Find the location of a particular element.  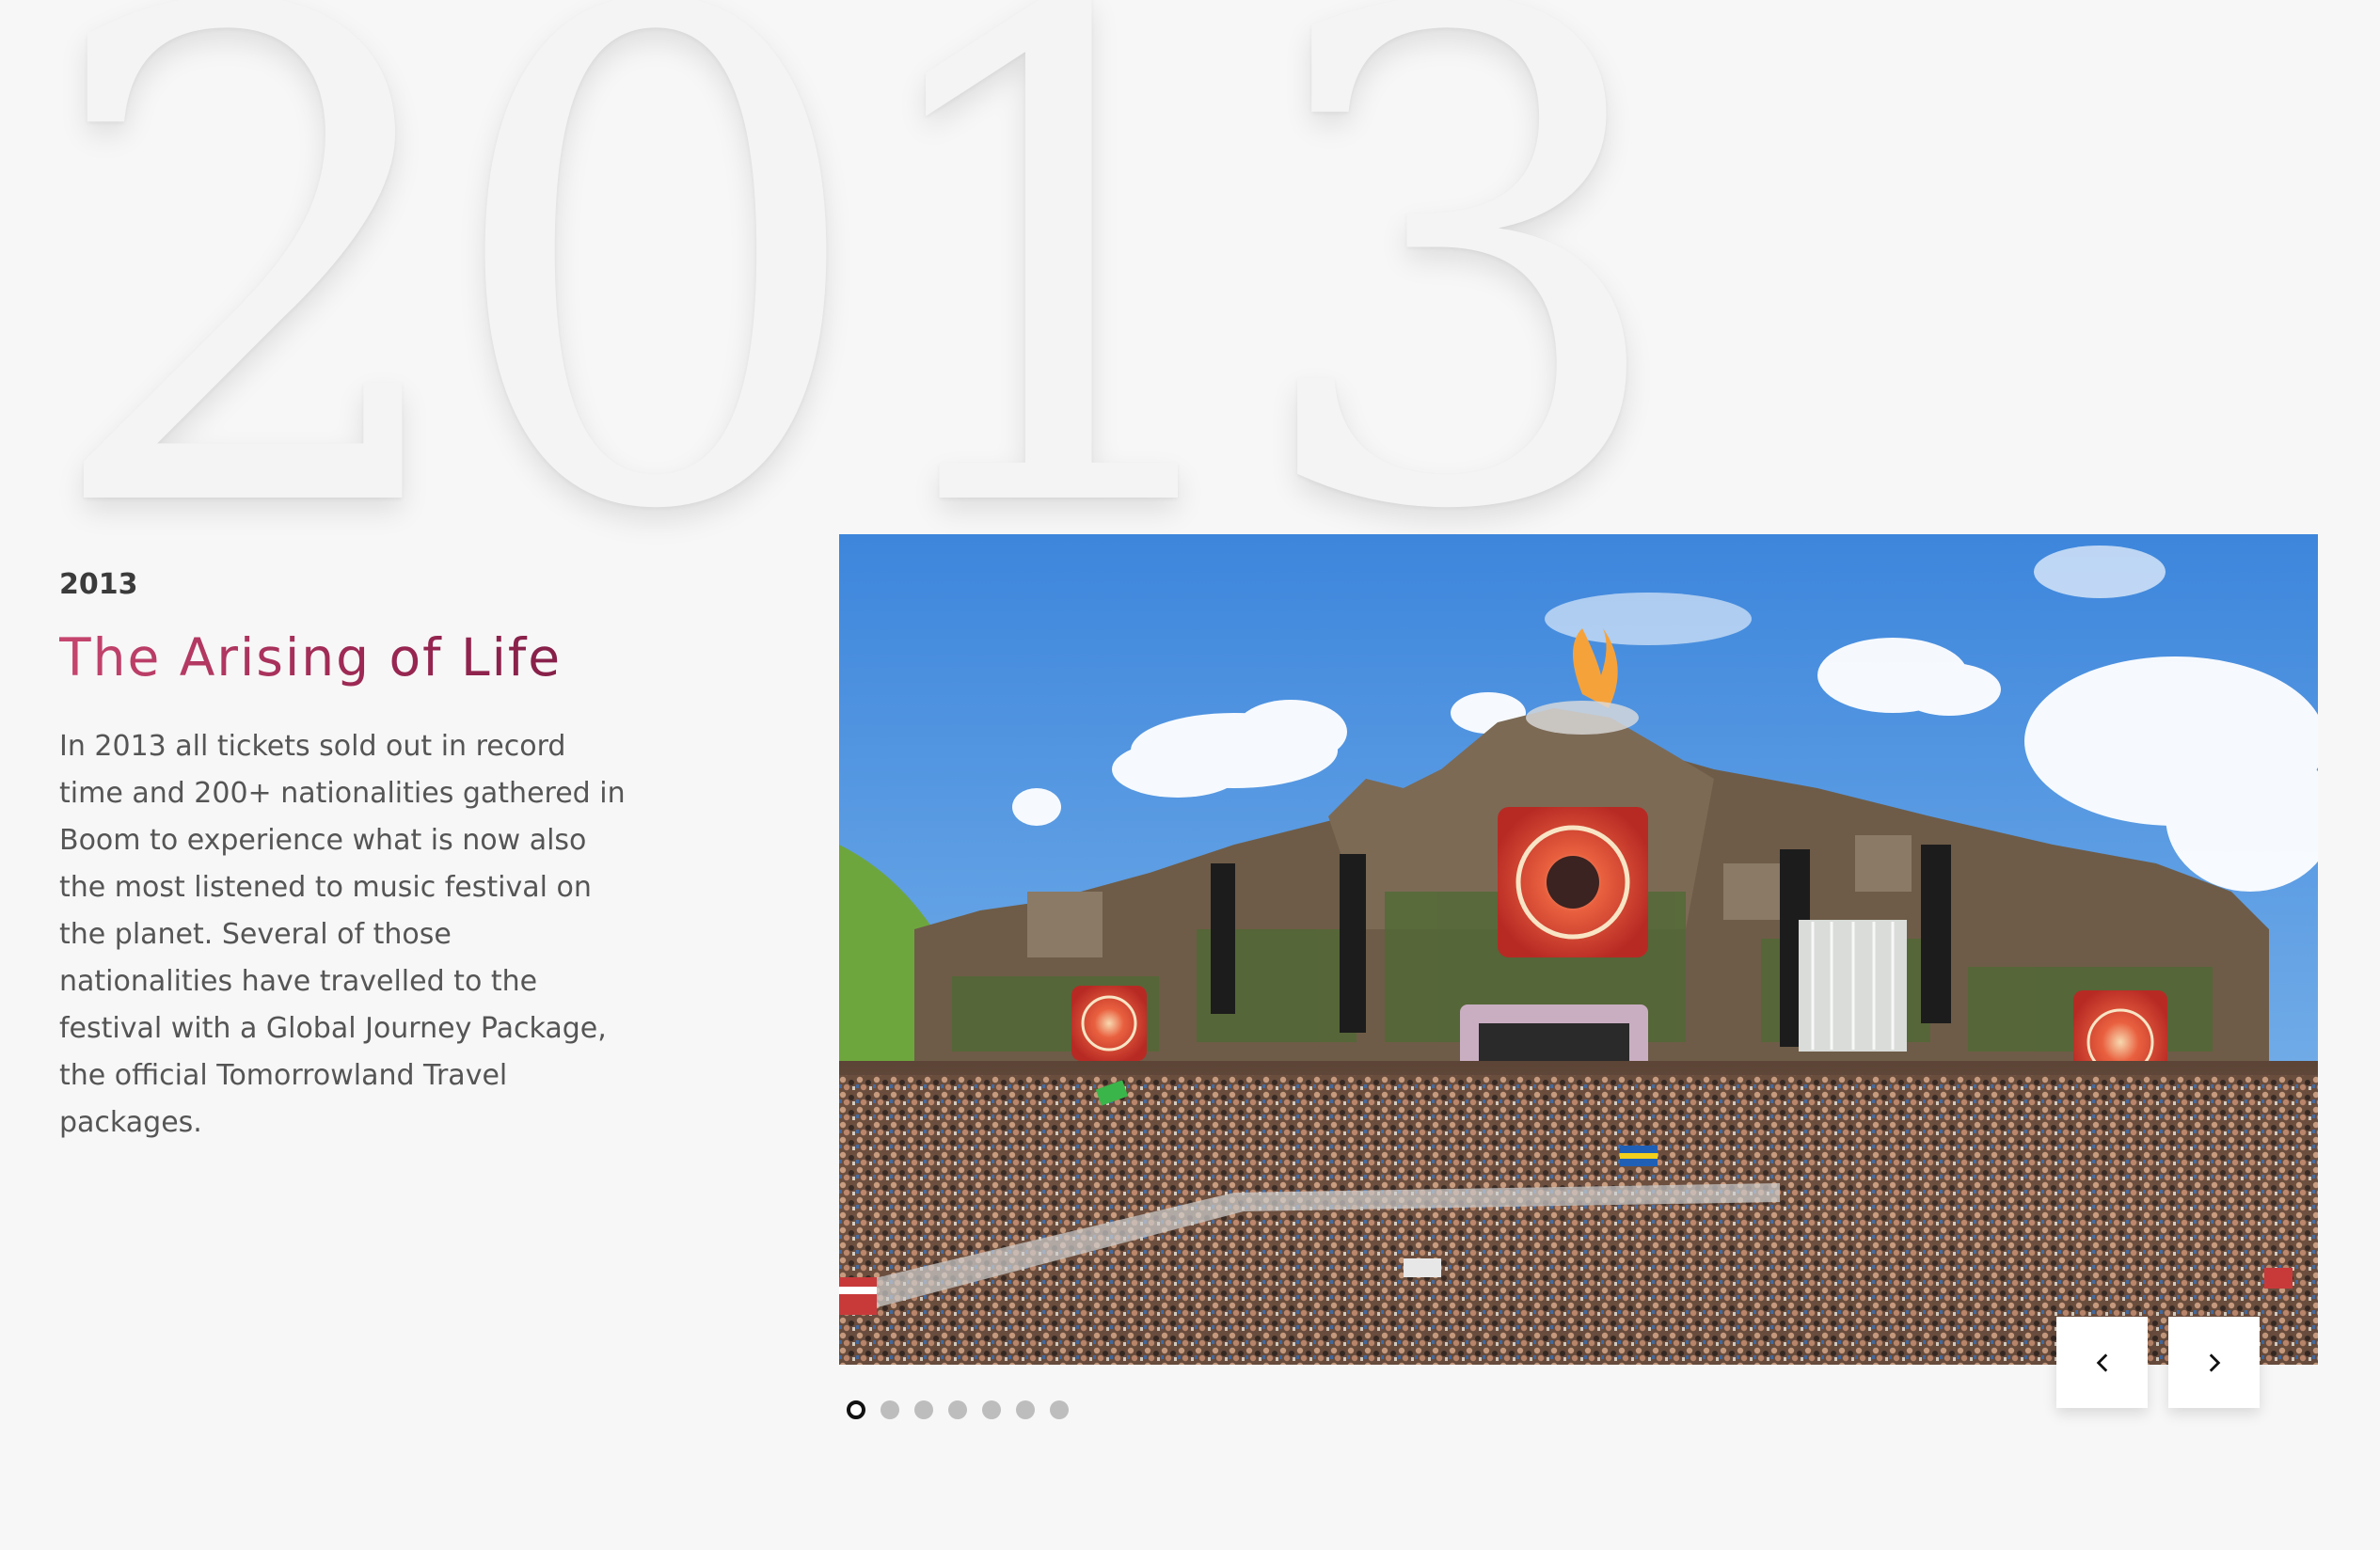

headline: The Arising of Life is located at coordinates (346, 657).